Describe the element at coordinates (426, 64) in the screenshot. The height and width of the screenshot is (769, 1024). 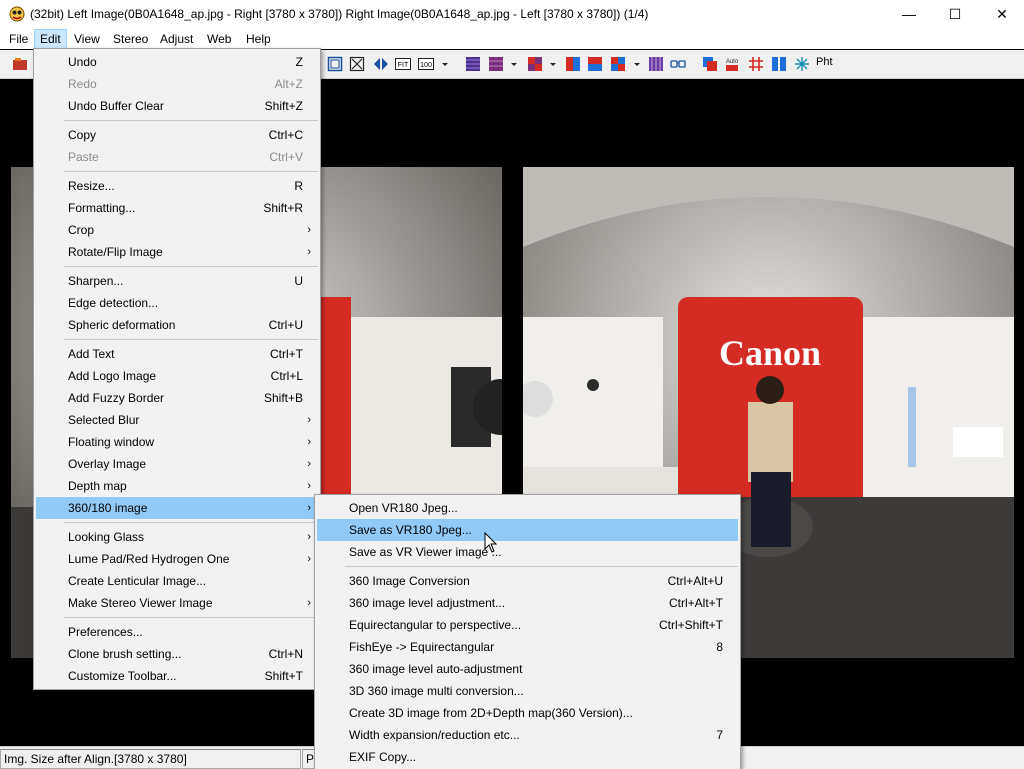
I see `zoom-100-icon: 100` at that location.